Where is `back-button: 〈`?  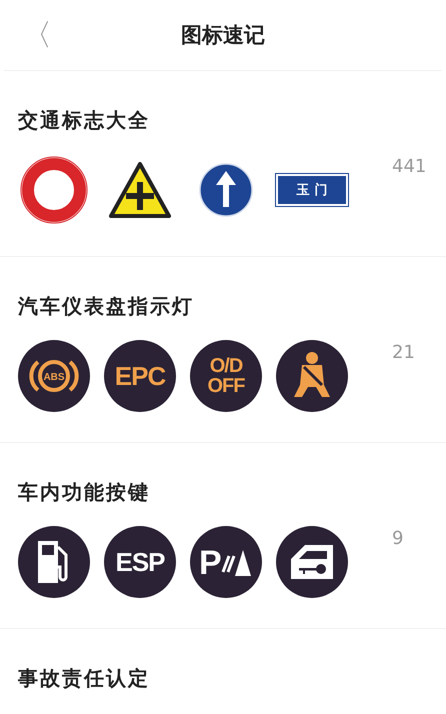
back-button: 〈 is located at coordinates (28, 35).